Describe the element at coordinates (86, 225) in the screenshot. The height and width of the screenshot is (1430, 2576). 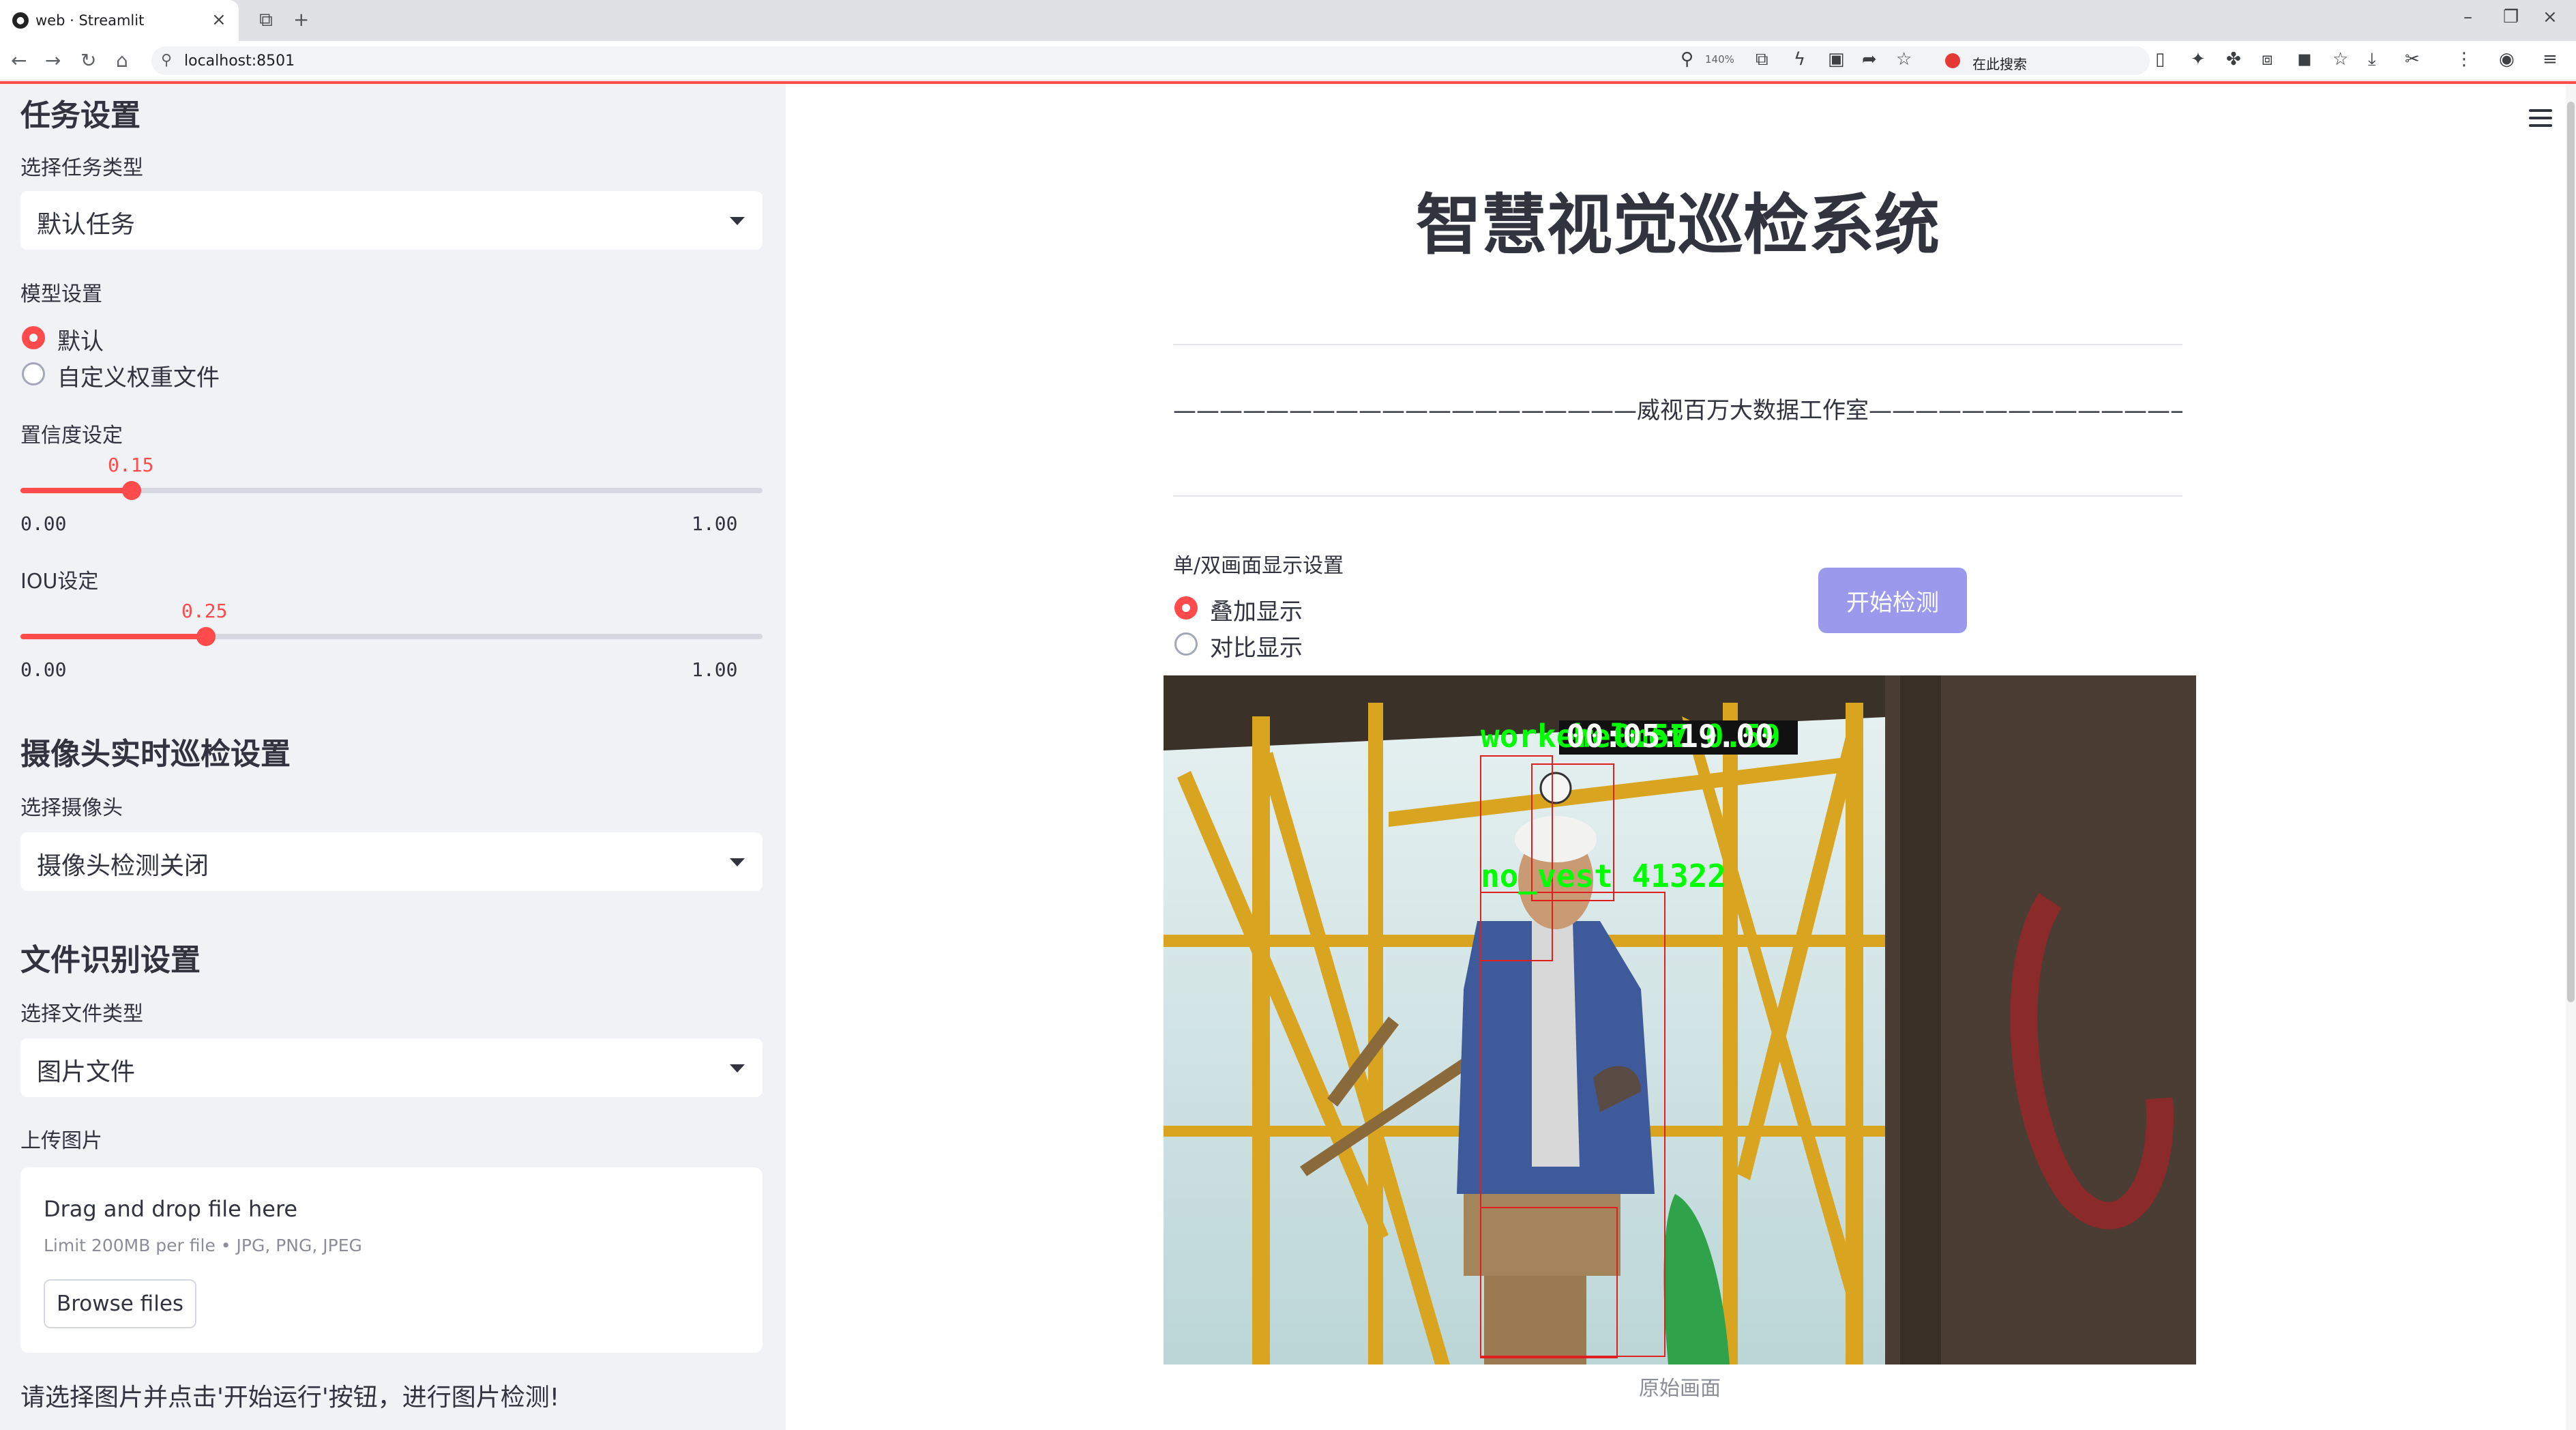
I see `task-type-value: 默认任务` at that location.